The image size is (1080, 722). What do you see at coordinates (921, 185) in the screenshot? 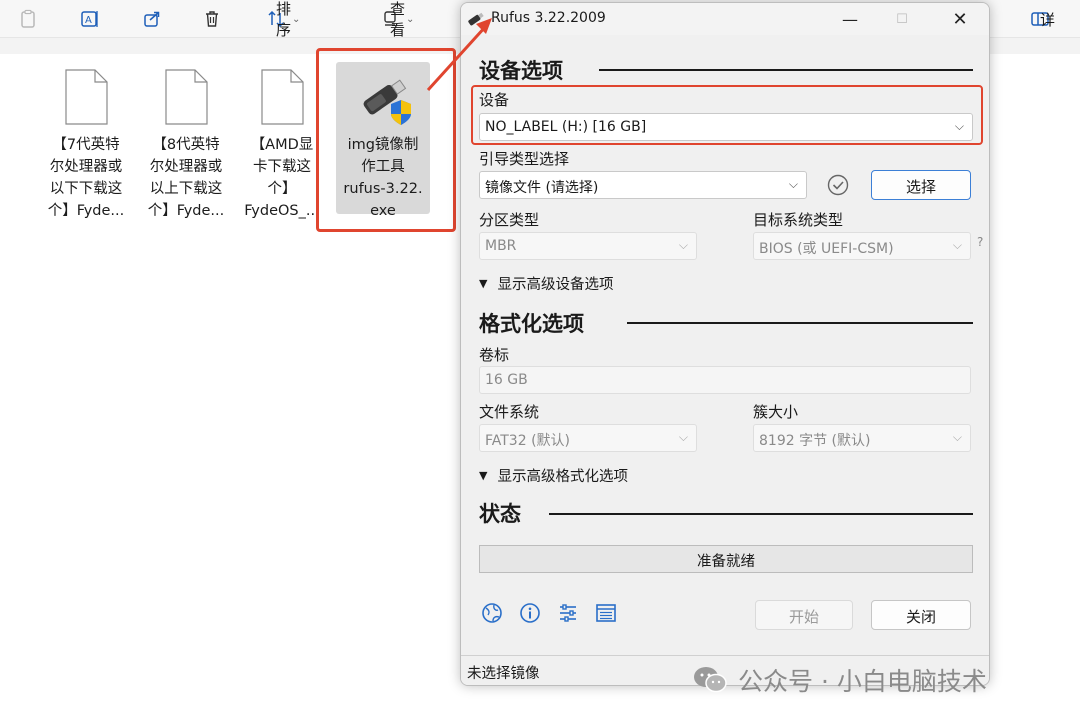
I see `select-button: 选择` at bounding box center [921, 185].